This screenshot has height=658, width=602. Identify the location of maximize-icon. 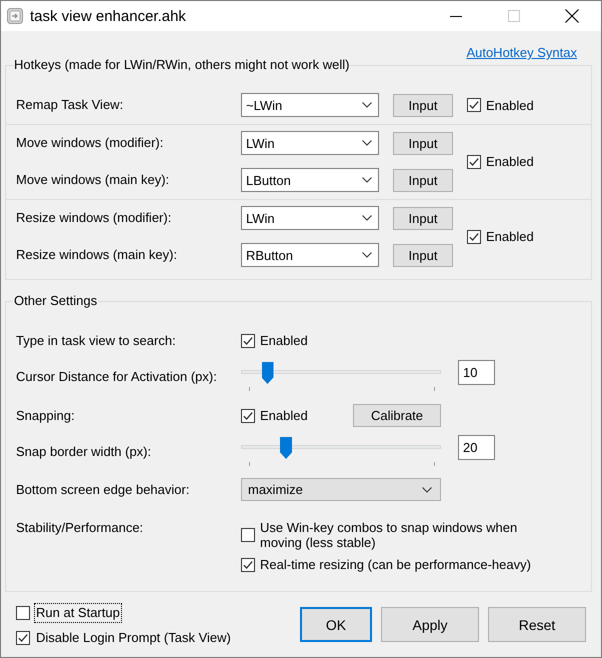
(514, 16).